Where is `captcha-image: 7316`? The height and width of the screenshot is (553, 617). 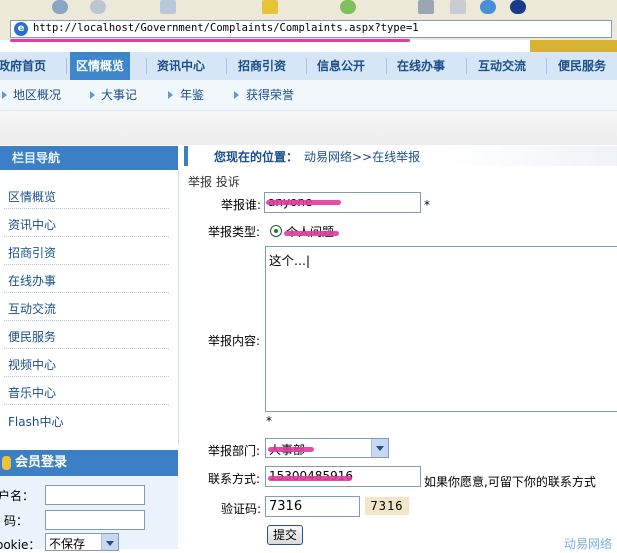
captcha-image: 7316 is located at coordinates (387, 506).